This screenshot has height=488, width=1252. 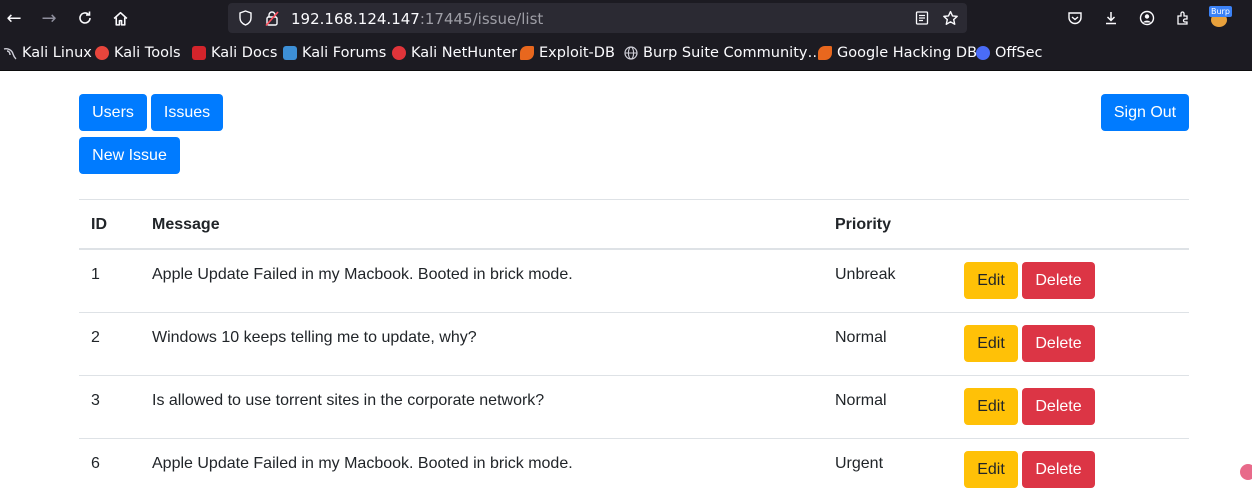 What do you see at coordinates (577, 53) in the screenshot?
I see `bookmark-label: Exploit-DB` at bounding box center [577, 53].